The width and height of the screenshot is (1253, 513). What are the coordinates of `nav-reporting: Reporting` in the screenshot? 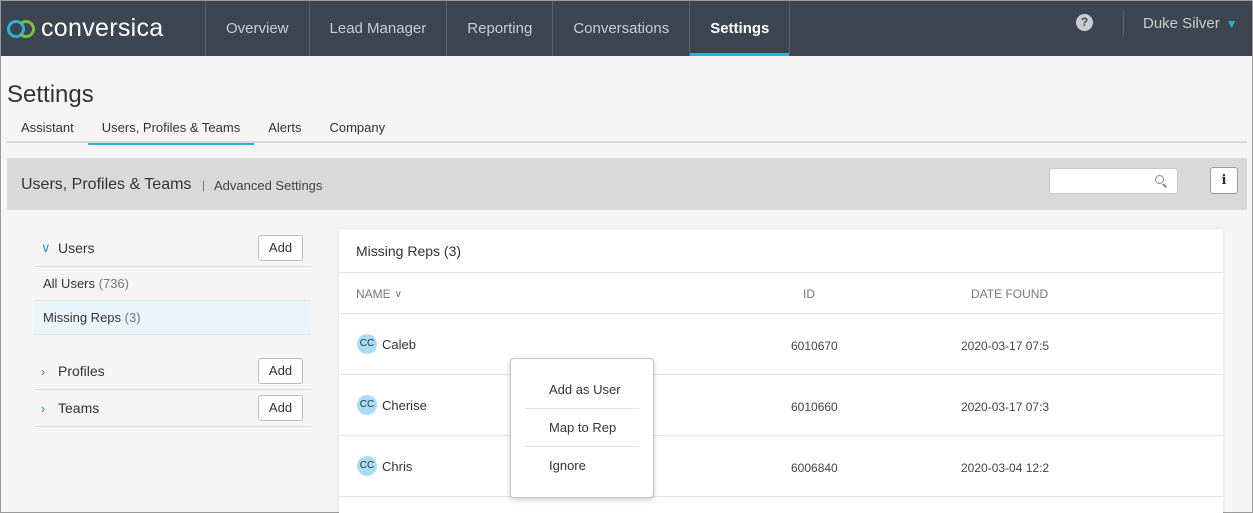 It's located at (499, 28).